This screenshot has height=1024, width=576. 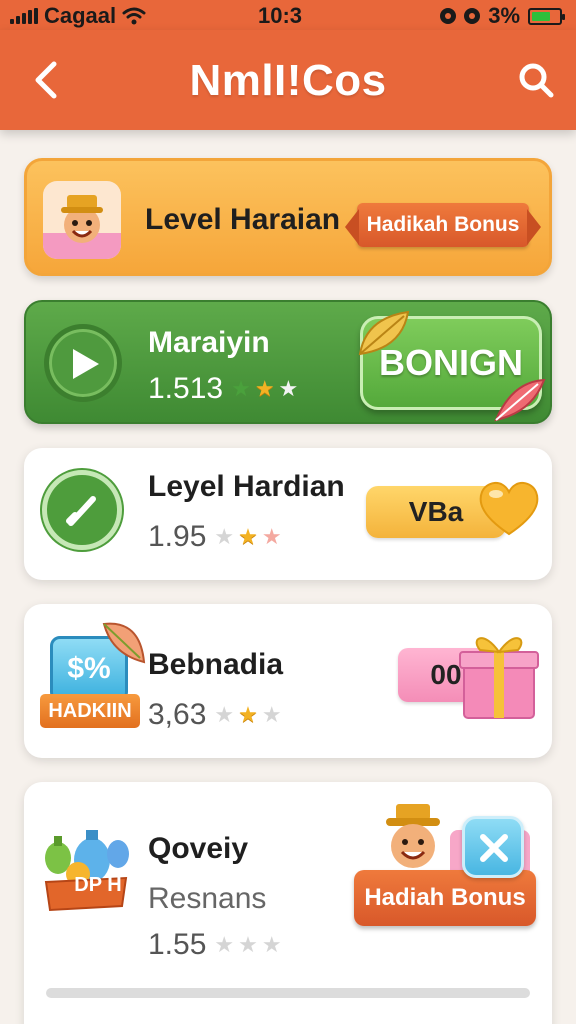 What do you see at coordinates (546, 16) in the screenshot?
I see `battery-icon` at bounding box center [546, 16].